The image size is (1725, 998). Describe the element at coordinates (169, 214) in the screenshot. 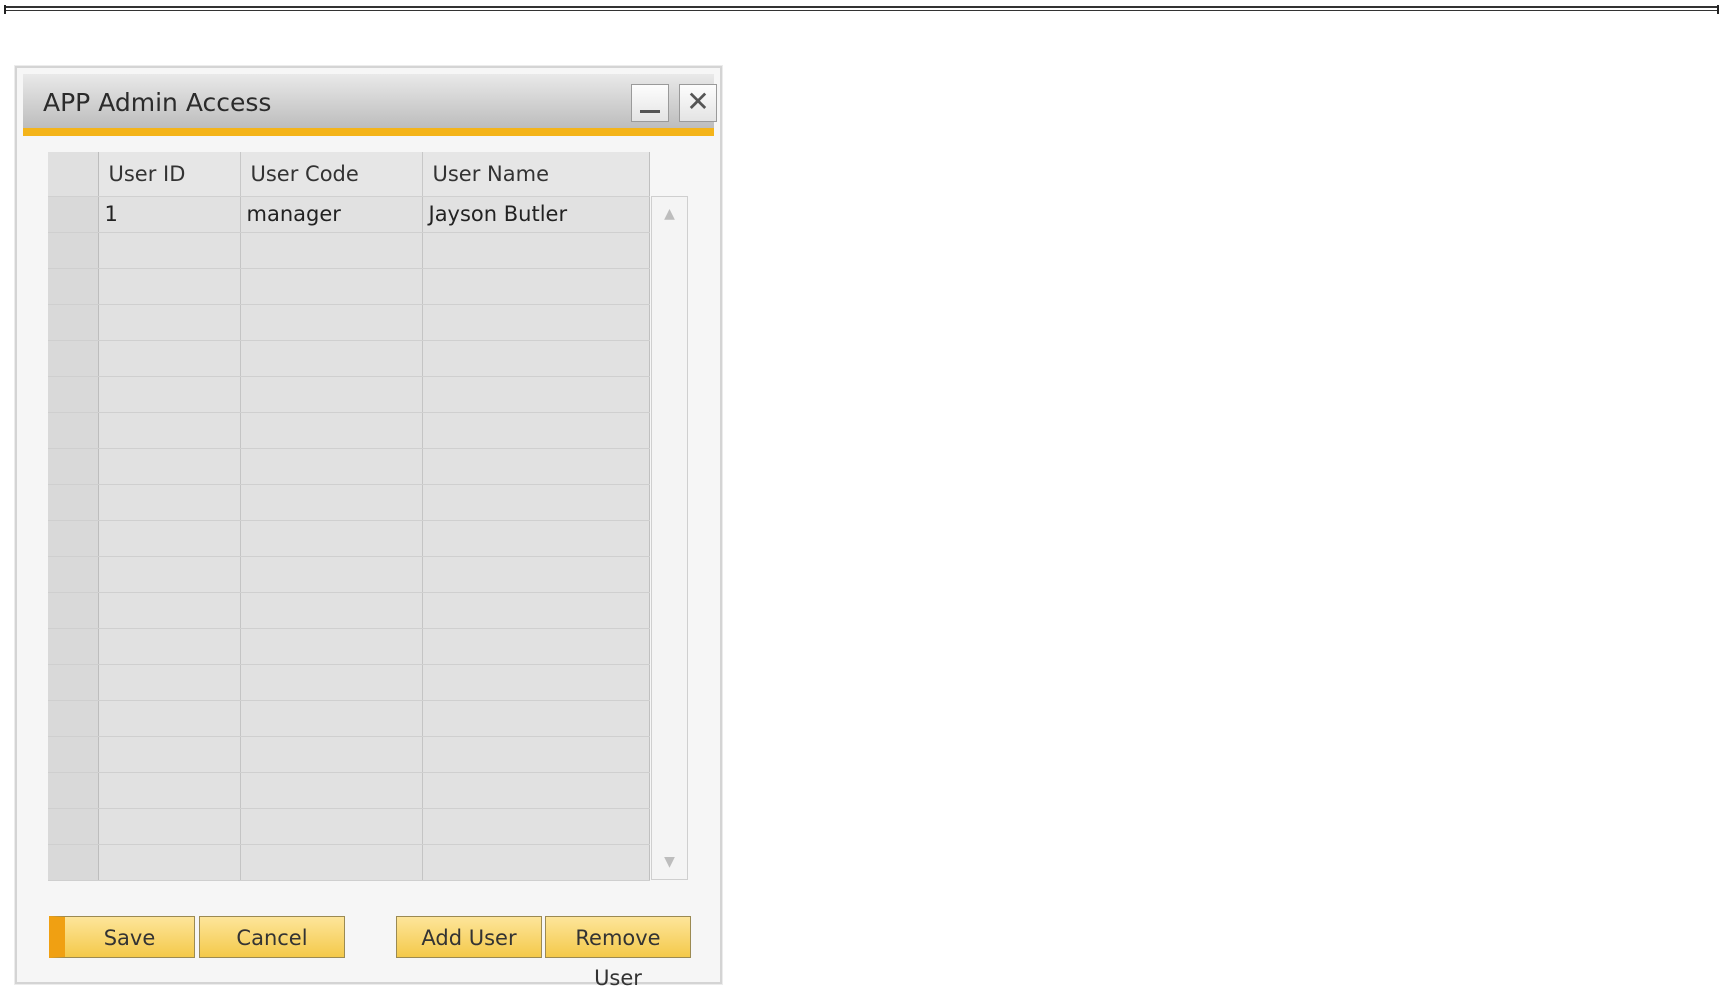

I see `cell-user-id: 1` at that location.